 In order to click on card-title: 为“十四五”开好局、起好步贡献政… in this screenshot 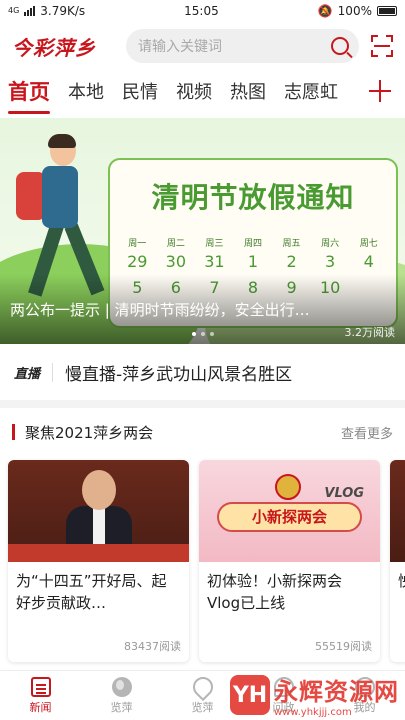, I will do `click(91, 592)`.